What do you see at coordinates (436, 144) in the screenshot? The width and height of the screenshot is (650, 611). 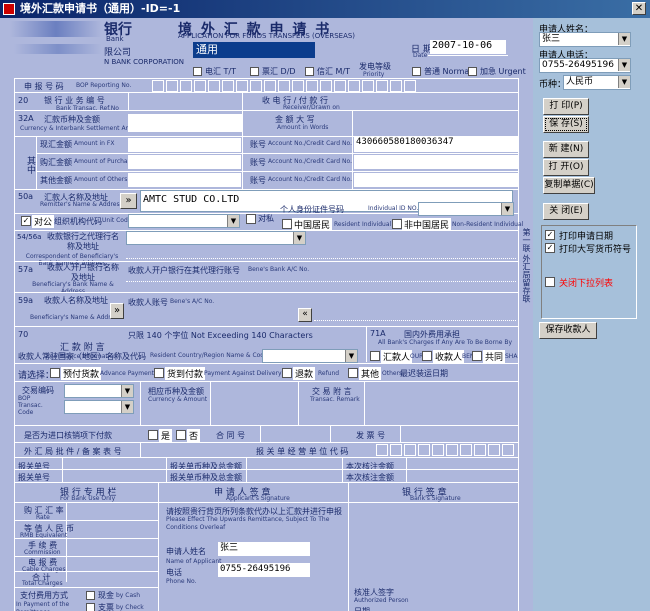 I see `fx-account-field: 430660580180036347` at bounding box center [436, 144].